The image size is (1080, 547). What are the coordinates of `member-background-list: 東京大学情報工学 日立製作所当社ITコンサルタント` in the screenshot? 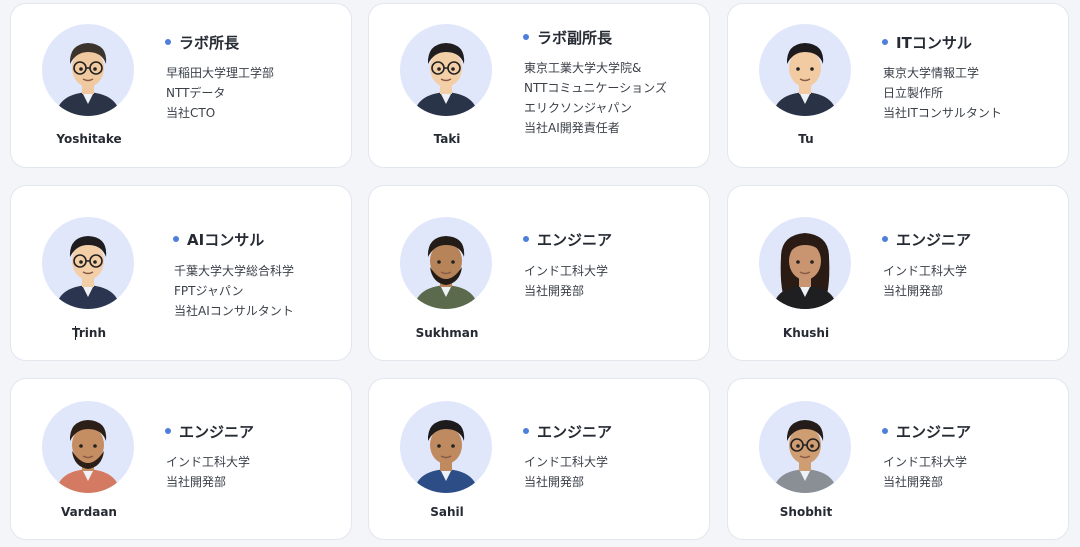 It's located at (942, 93).